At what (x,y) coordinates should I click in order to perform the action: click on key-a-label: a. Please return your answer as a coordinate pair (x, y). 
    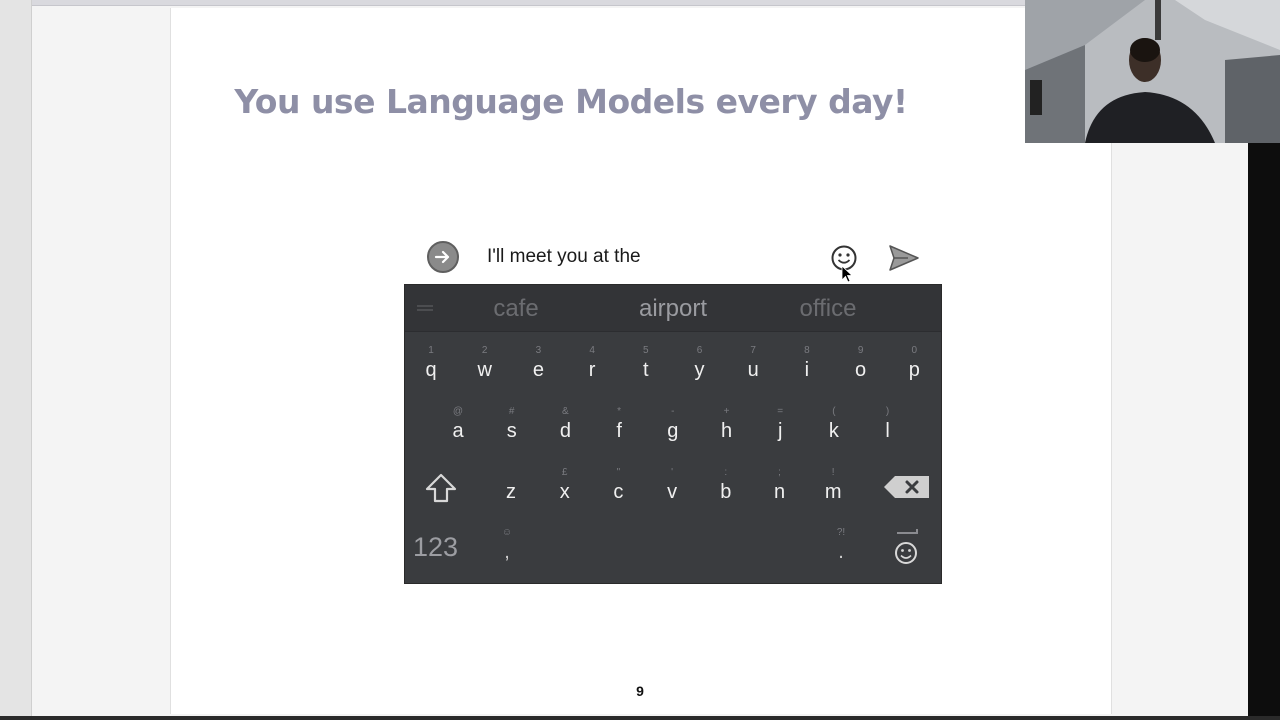
    Looking at the image, I should click on (458, 431).